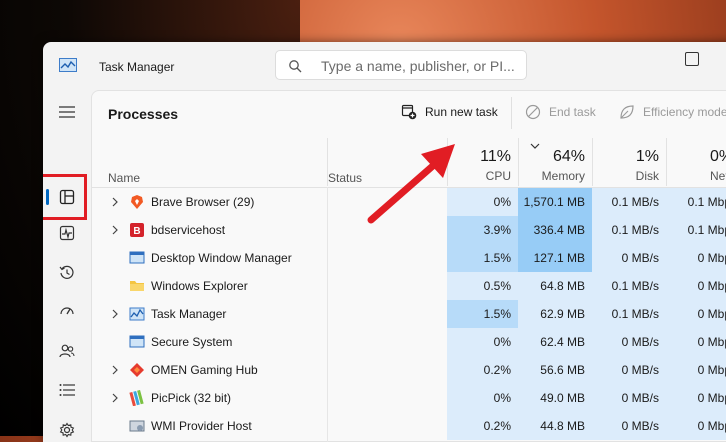 The height and width of the screenshot is (442, 726). What do you see at coordinates (137, 257) in the screenshot?
I see `dwm-icon` at bounding box center [137, 257].